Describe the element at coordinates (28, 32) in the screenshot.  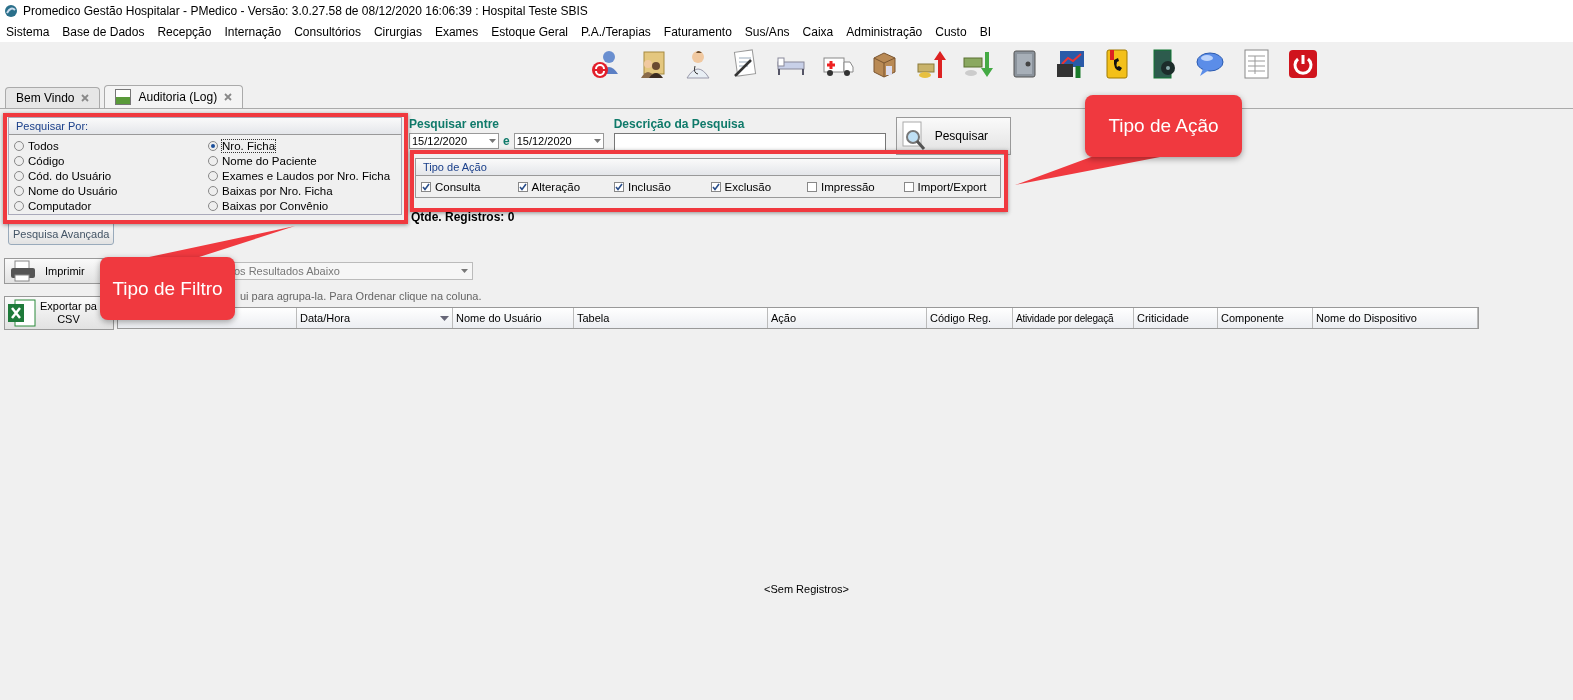
I see `menu-item: Sistema` at that location.